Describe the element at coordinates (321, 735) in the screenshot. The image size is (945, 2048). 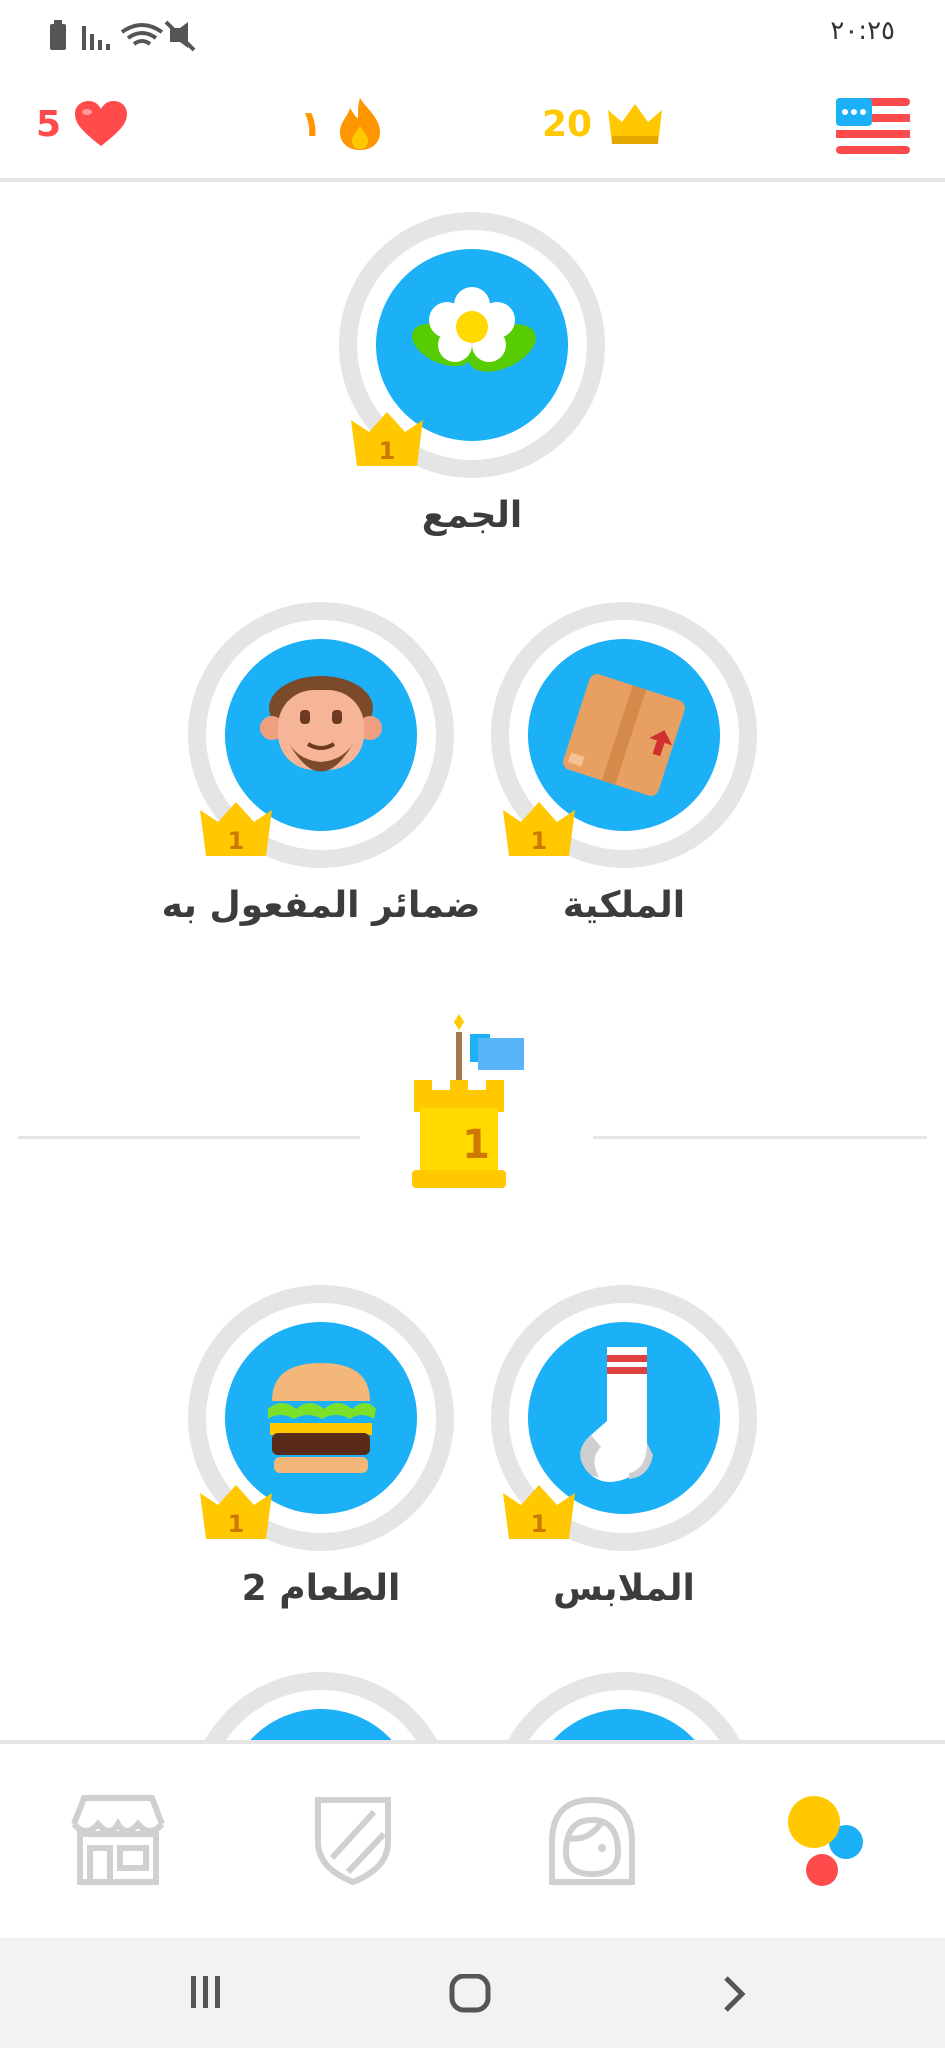
I see `skill-object-pronouns: 1` at that location.